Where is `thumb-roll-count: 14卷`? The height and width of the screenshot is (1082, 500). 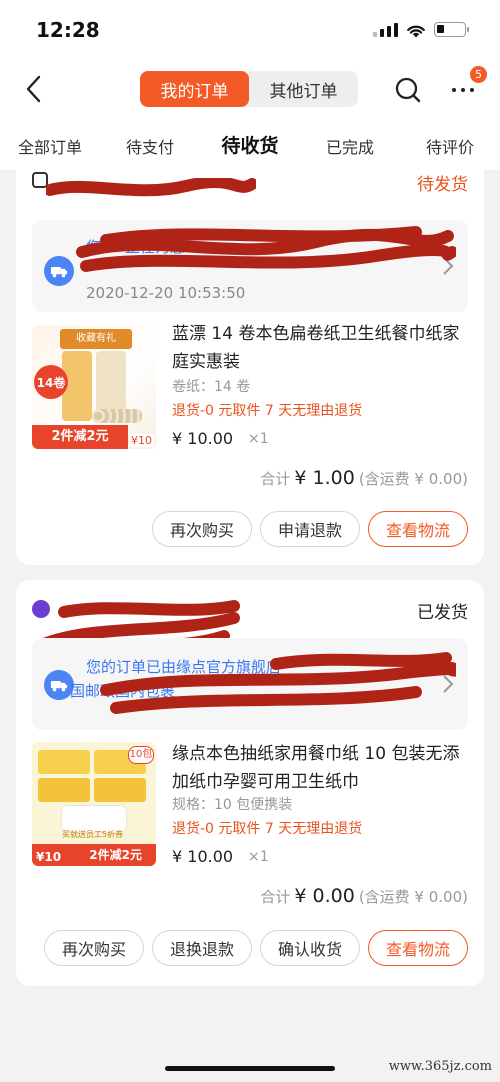
thumb-roll-count: 14卷 is located at coordinates (51, 382).